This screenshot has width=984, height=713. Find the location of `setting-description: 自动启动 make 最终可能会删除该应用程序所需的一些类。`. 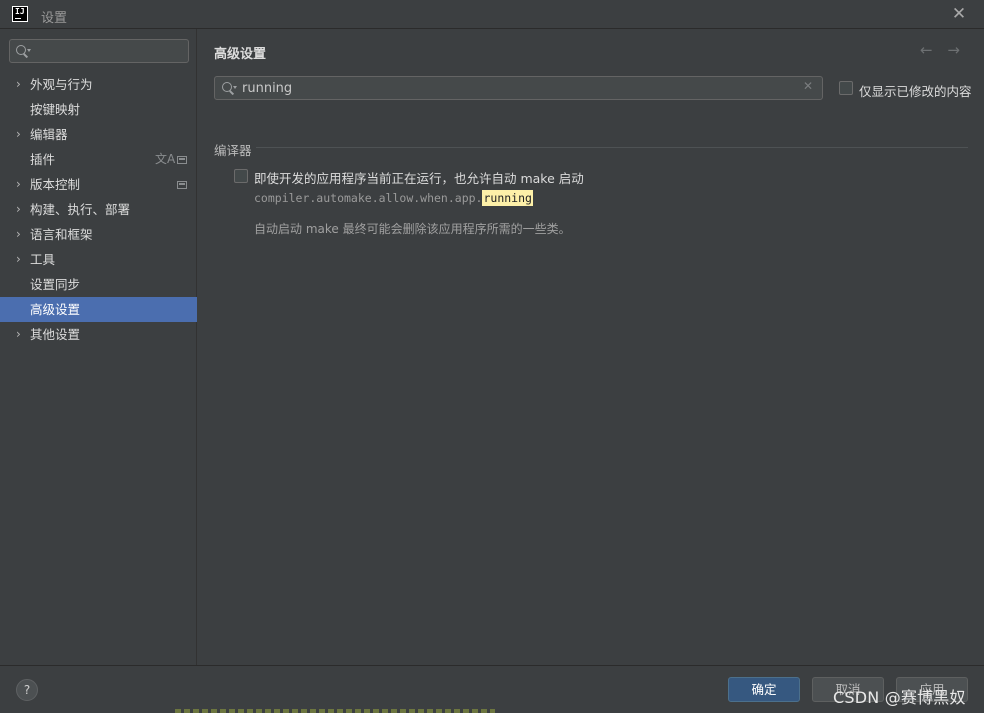

setting-description: 自动启动 make 最终可能会删除该应用程序所需的一些类。 is located at coordinates (412, 229).